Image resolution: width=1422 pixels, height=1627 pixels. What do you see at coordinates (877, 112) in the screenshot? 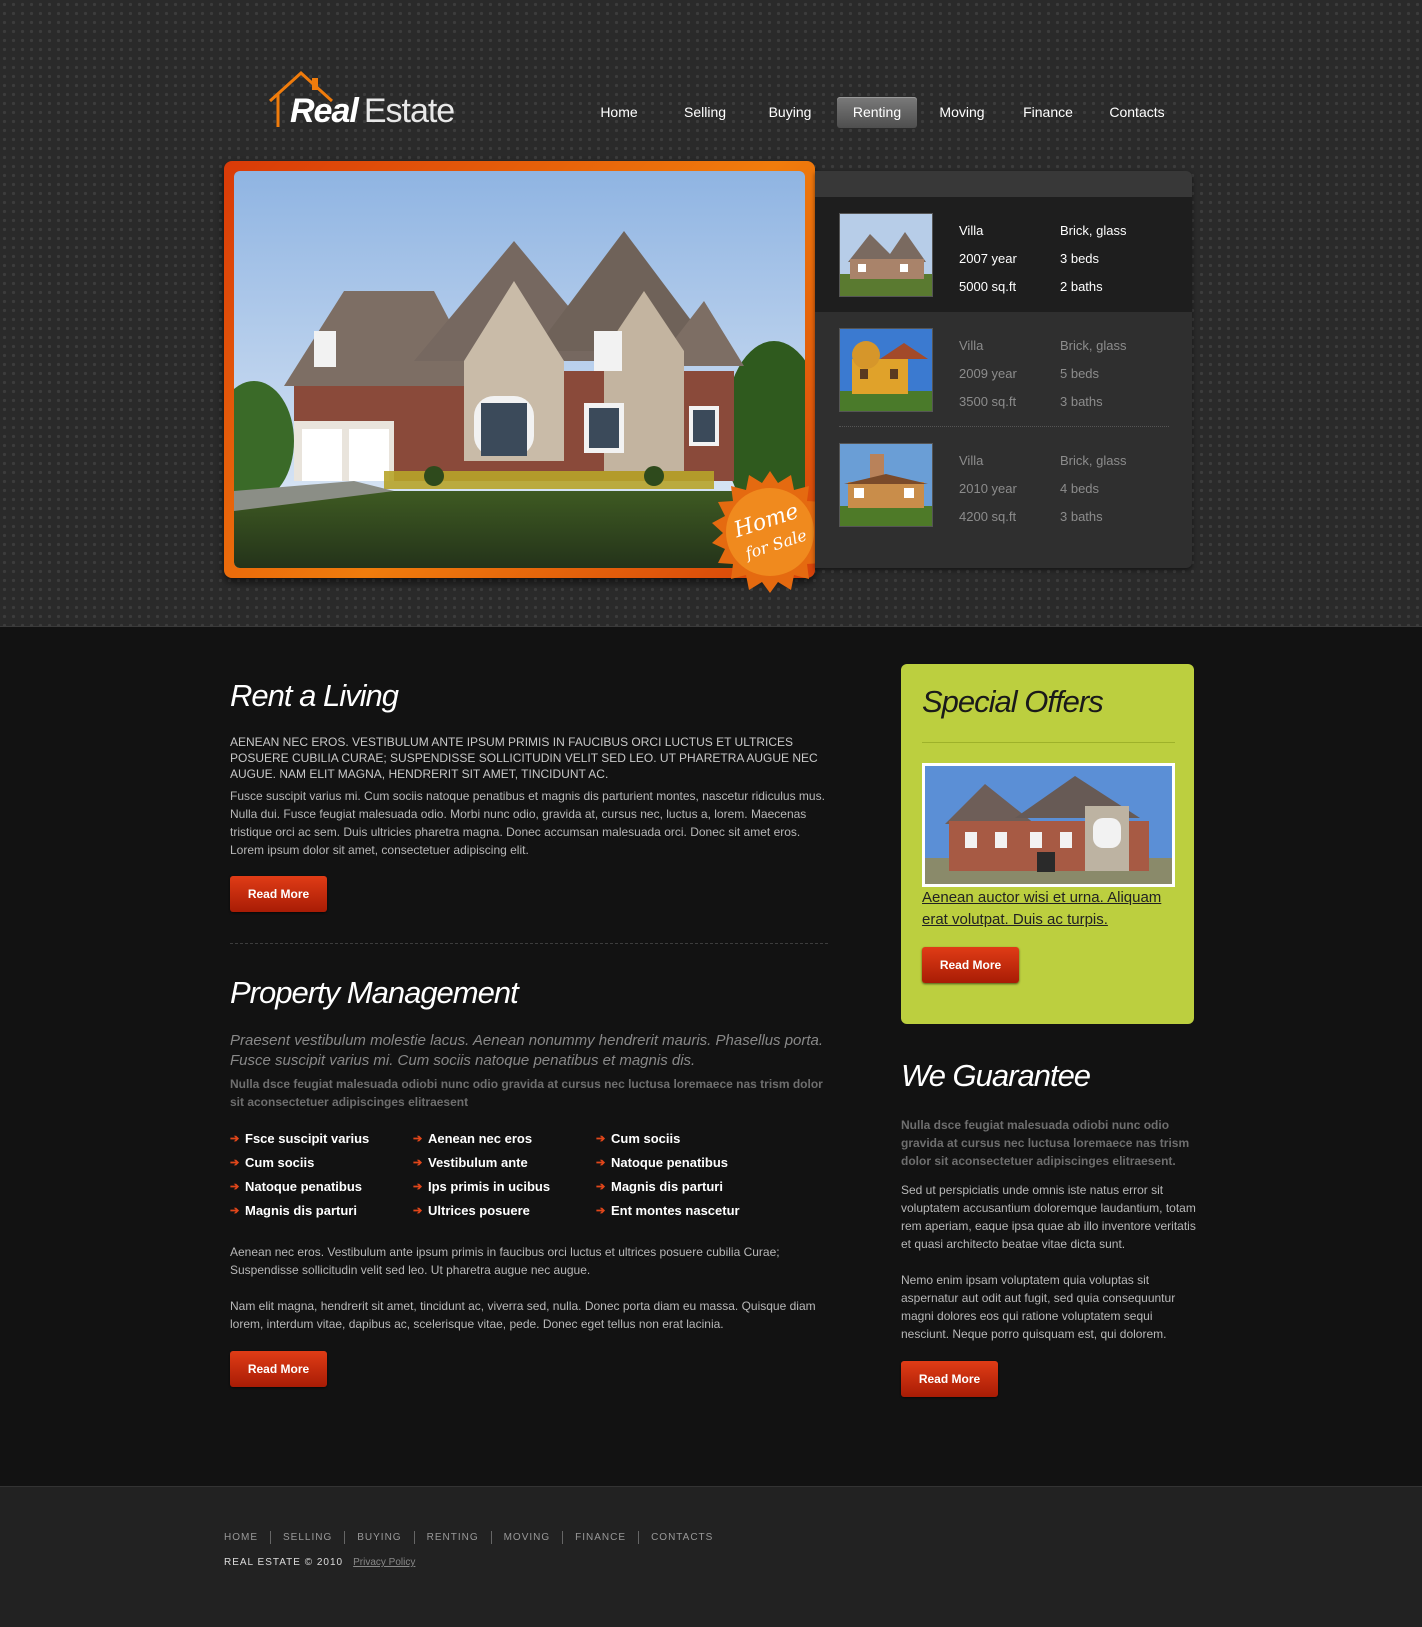
I see `nav-renting: Renting` at bounding box center [877, 112].